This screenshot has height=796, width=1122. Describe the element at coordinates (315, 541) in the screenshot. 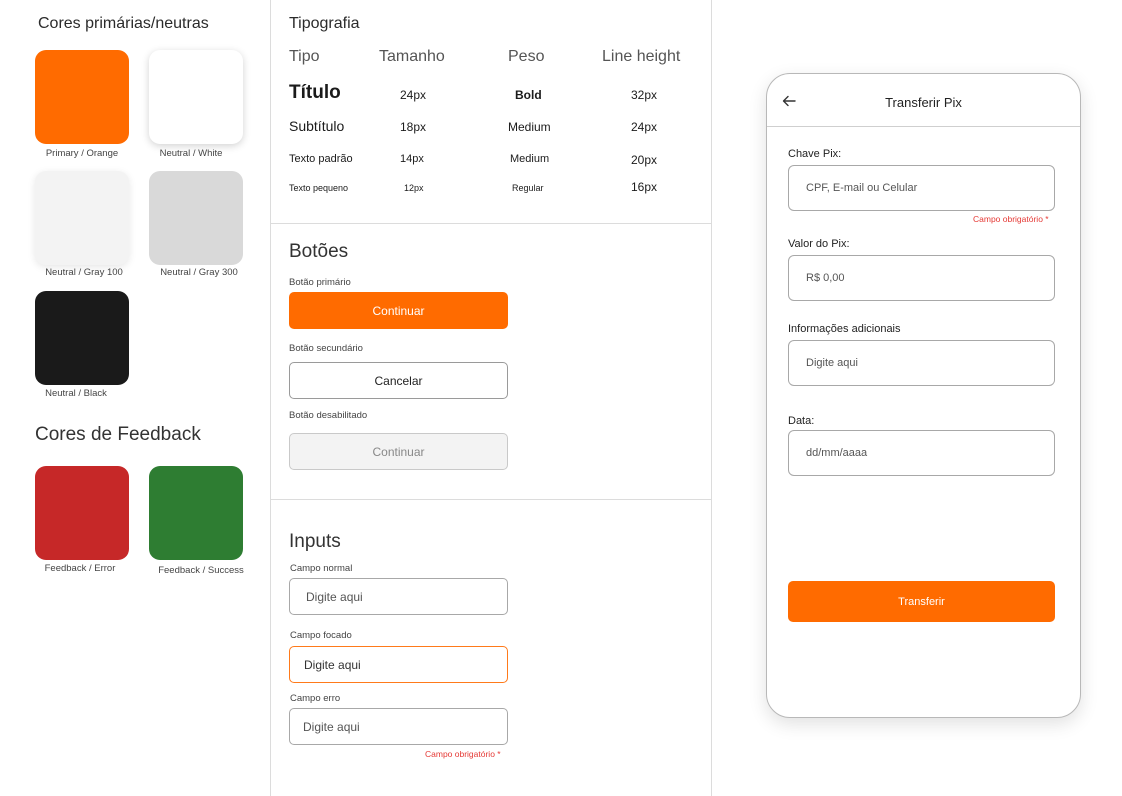

I see `inputs-section-title: Inputs` at that location.